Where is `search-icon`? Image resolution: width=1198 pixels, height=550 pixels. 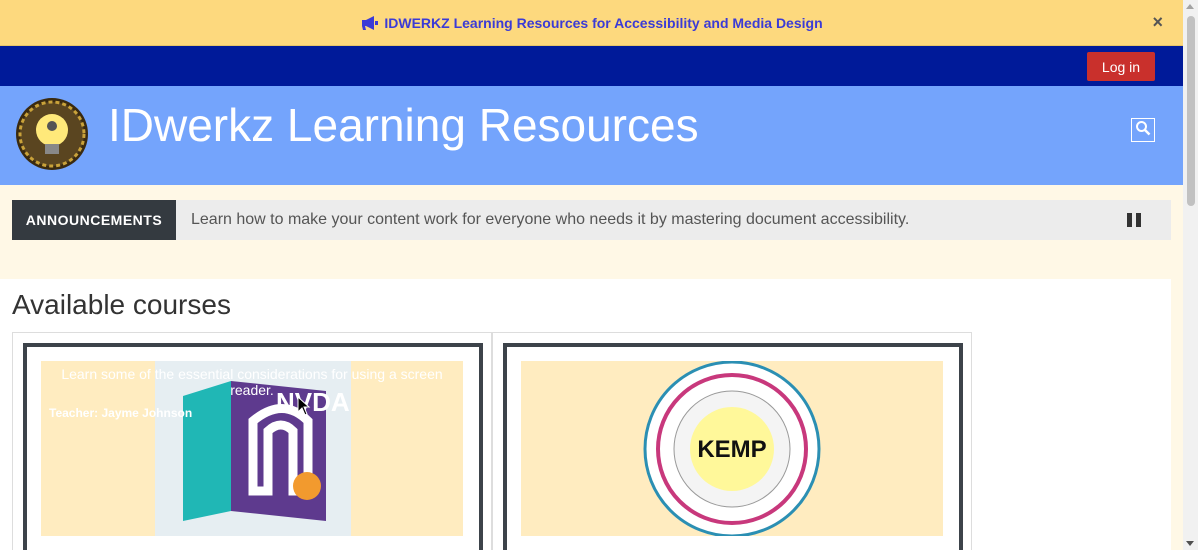
search-icon is located at coordinates (1143, 130).